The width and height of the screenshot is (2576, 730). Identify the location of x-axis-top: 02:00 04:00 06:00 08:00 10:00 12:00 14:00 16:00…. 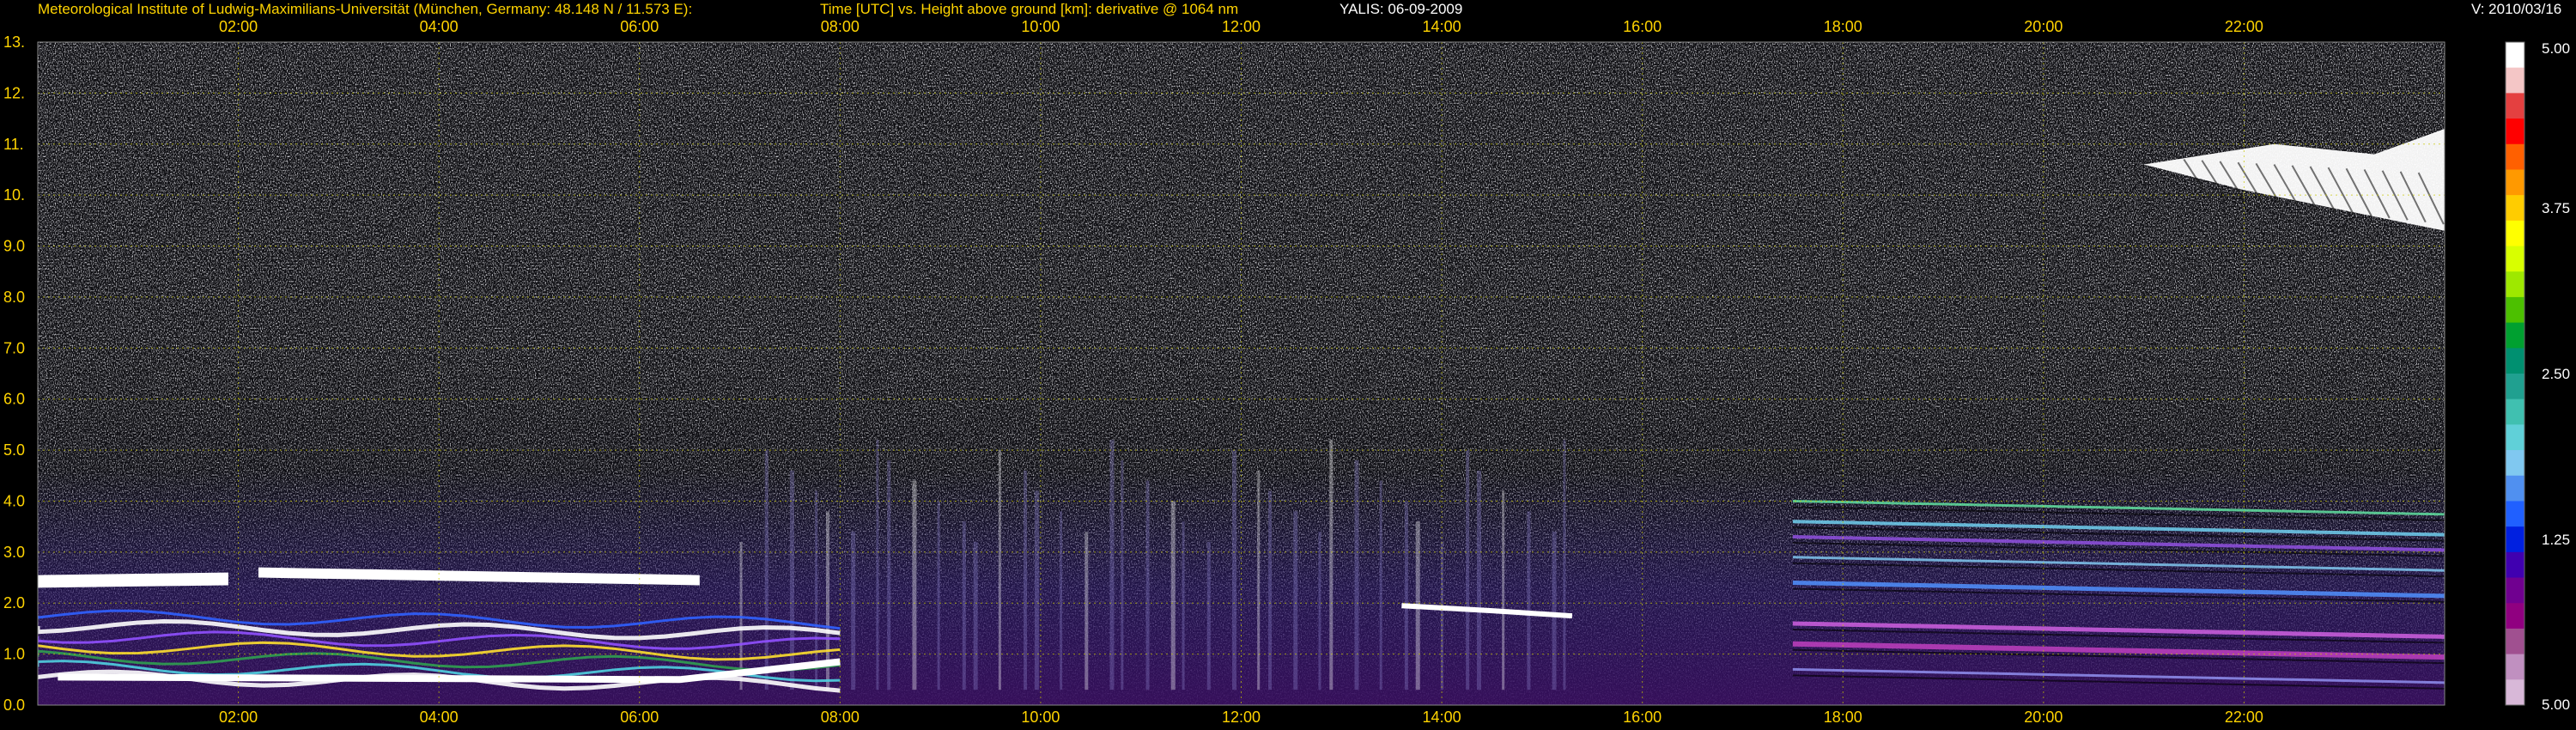
(1241, 26).